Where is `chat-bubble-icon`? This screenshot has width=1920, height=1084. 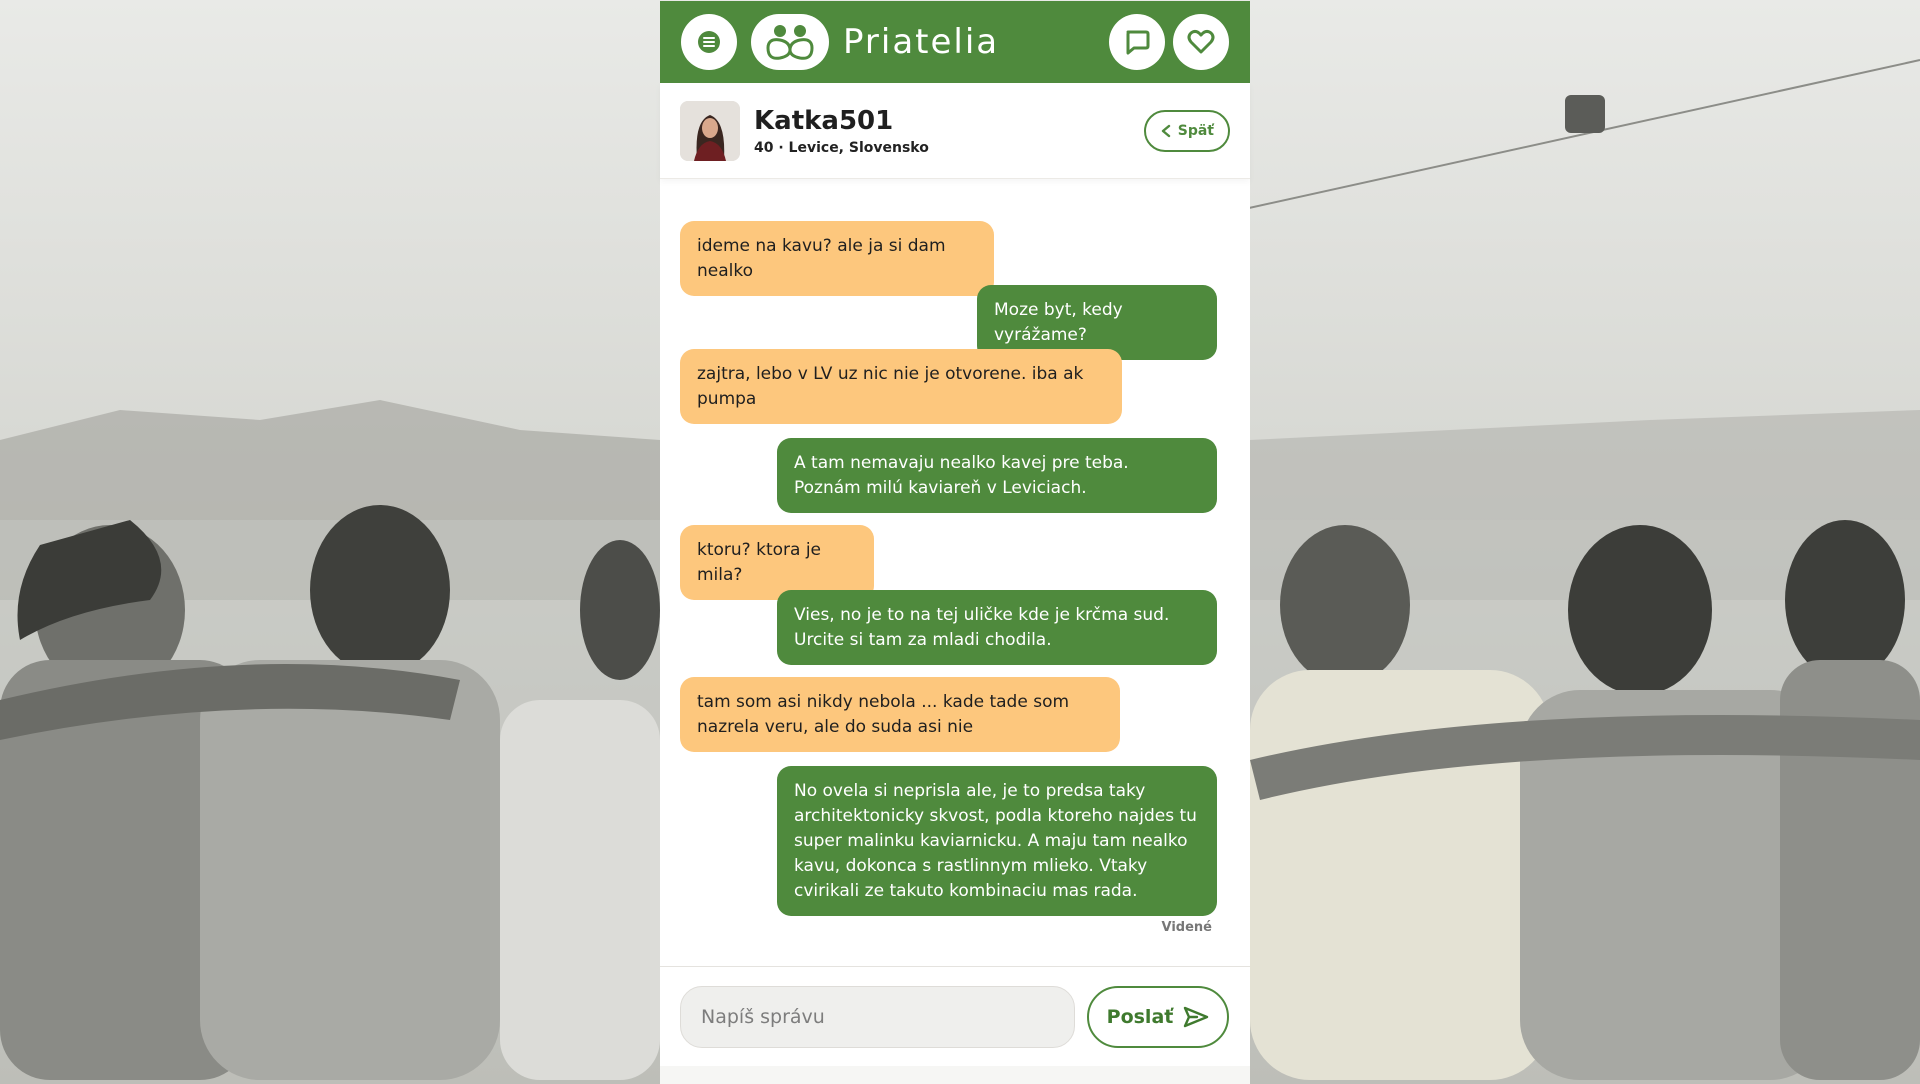 chat-bubble-icon is located at coordinates (1138, 42).